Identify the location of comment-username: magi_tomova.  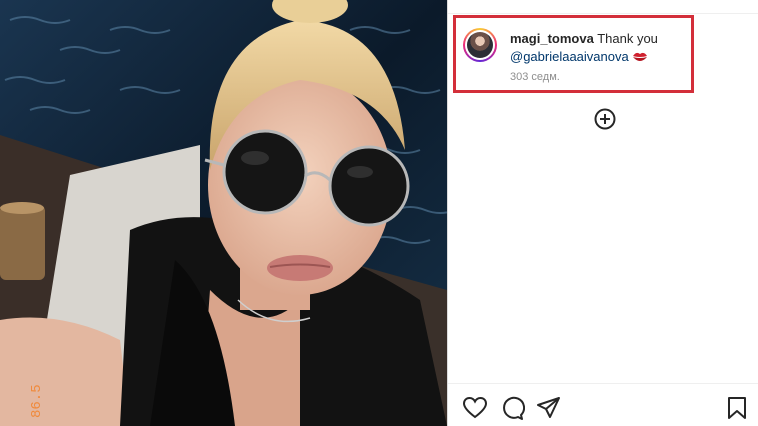
(552, 38).